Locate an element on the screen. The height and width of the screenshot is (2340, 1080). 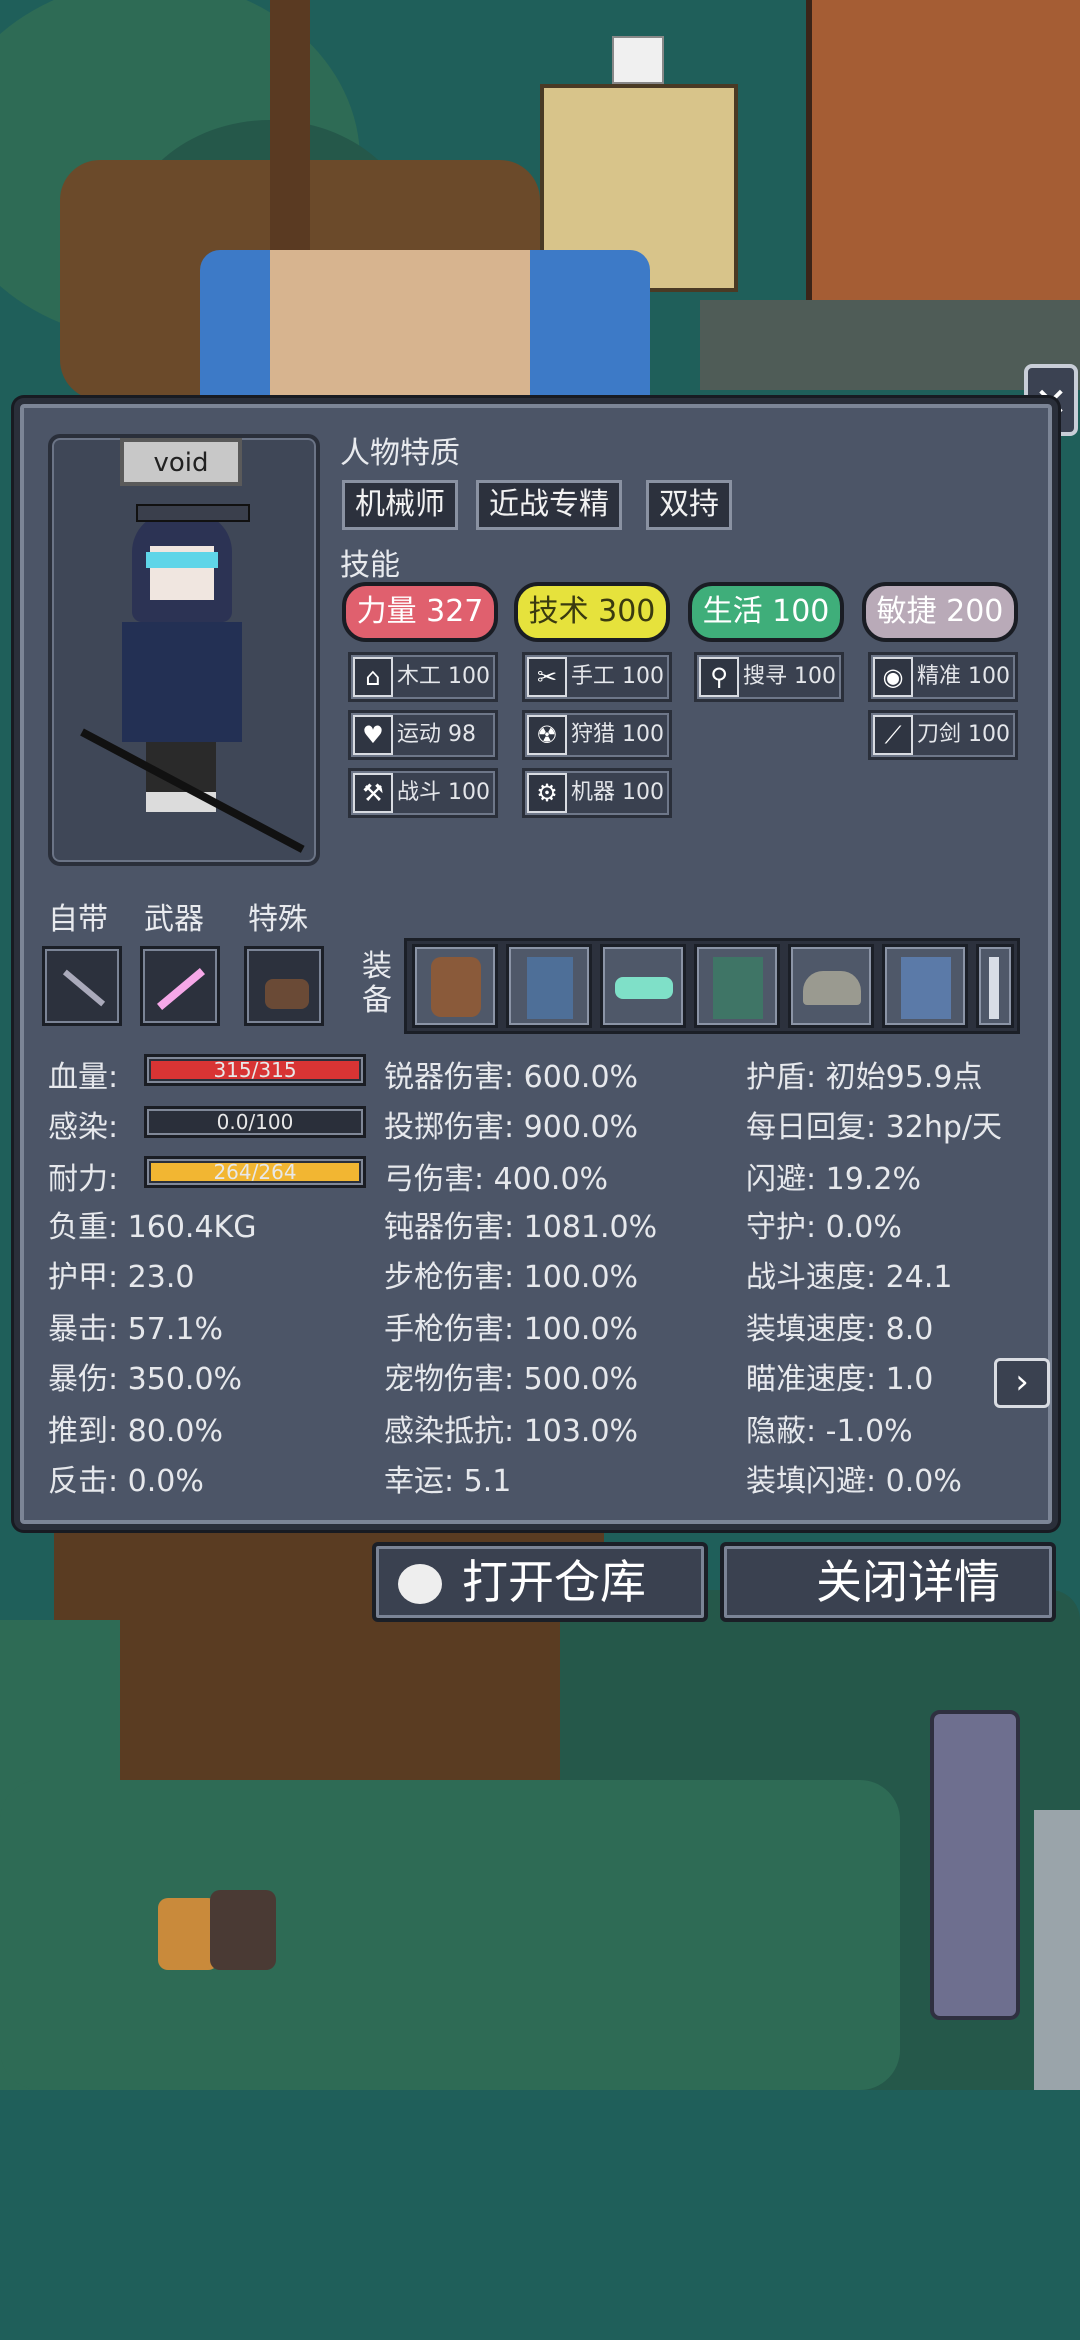
stat-dodge: 闪避: 19.2% is located at coordinates (833, 1179).